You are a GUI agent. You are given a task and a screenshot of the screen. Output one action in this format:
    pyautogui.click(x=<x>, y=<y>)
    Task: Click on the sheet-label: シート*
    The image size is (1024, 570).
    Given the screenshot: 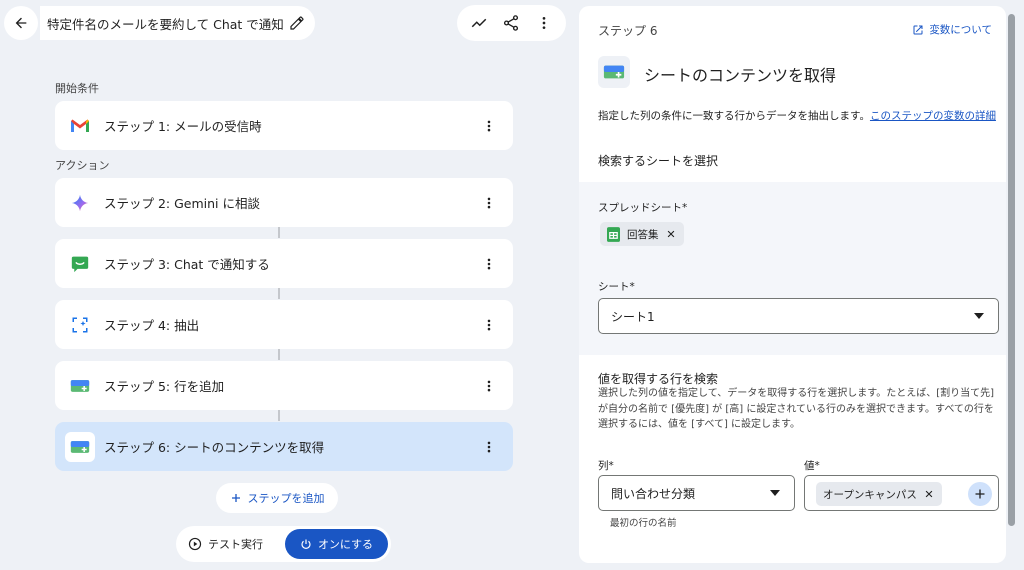 What is the action you would take?
    pyautogui.click(x=616, y=287)
    